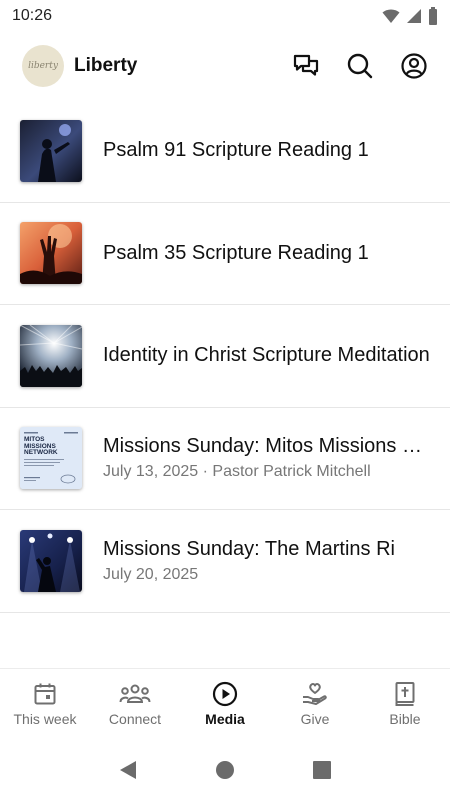  I want to click on item-text: Psalm 91 Scripture Reading 1, so click(267, 150).